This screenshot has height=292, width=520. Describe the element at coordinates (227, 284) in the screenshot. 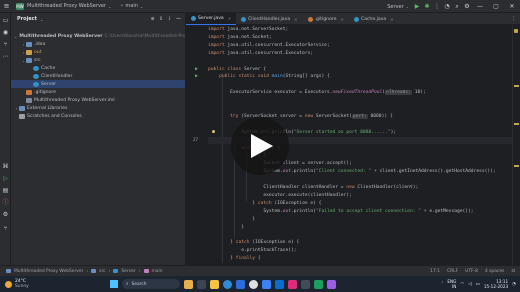

I see `edge-icon` at that location.